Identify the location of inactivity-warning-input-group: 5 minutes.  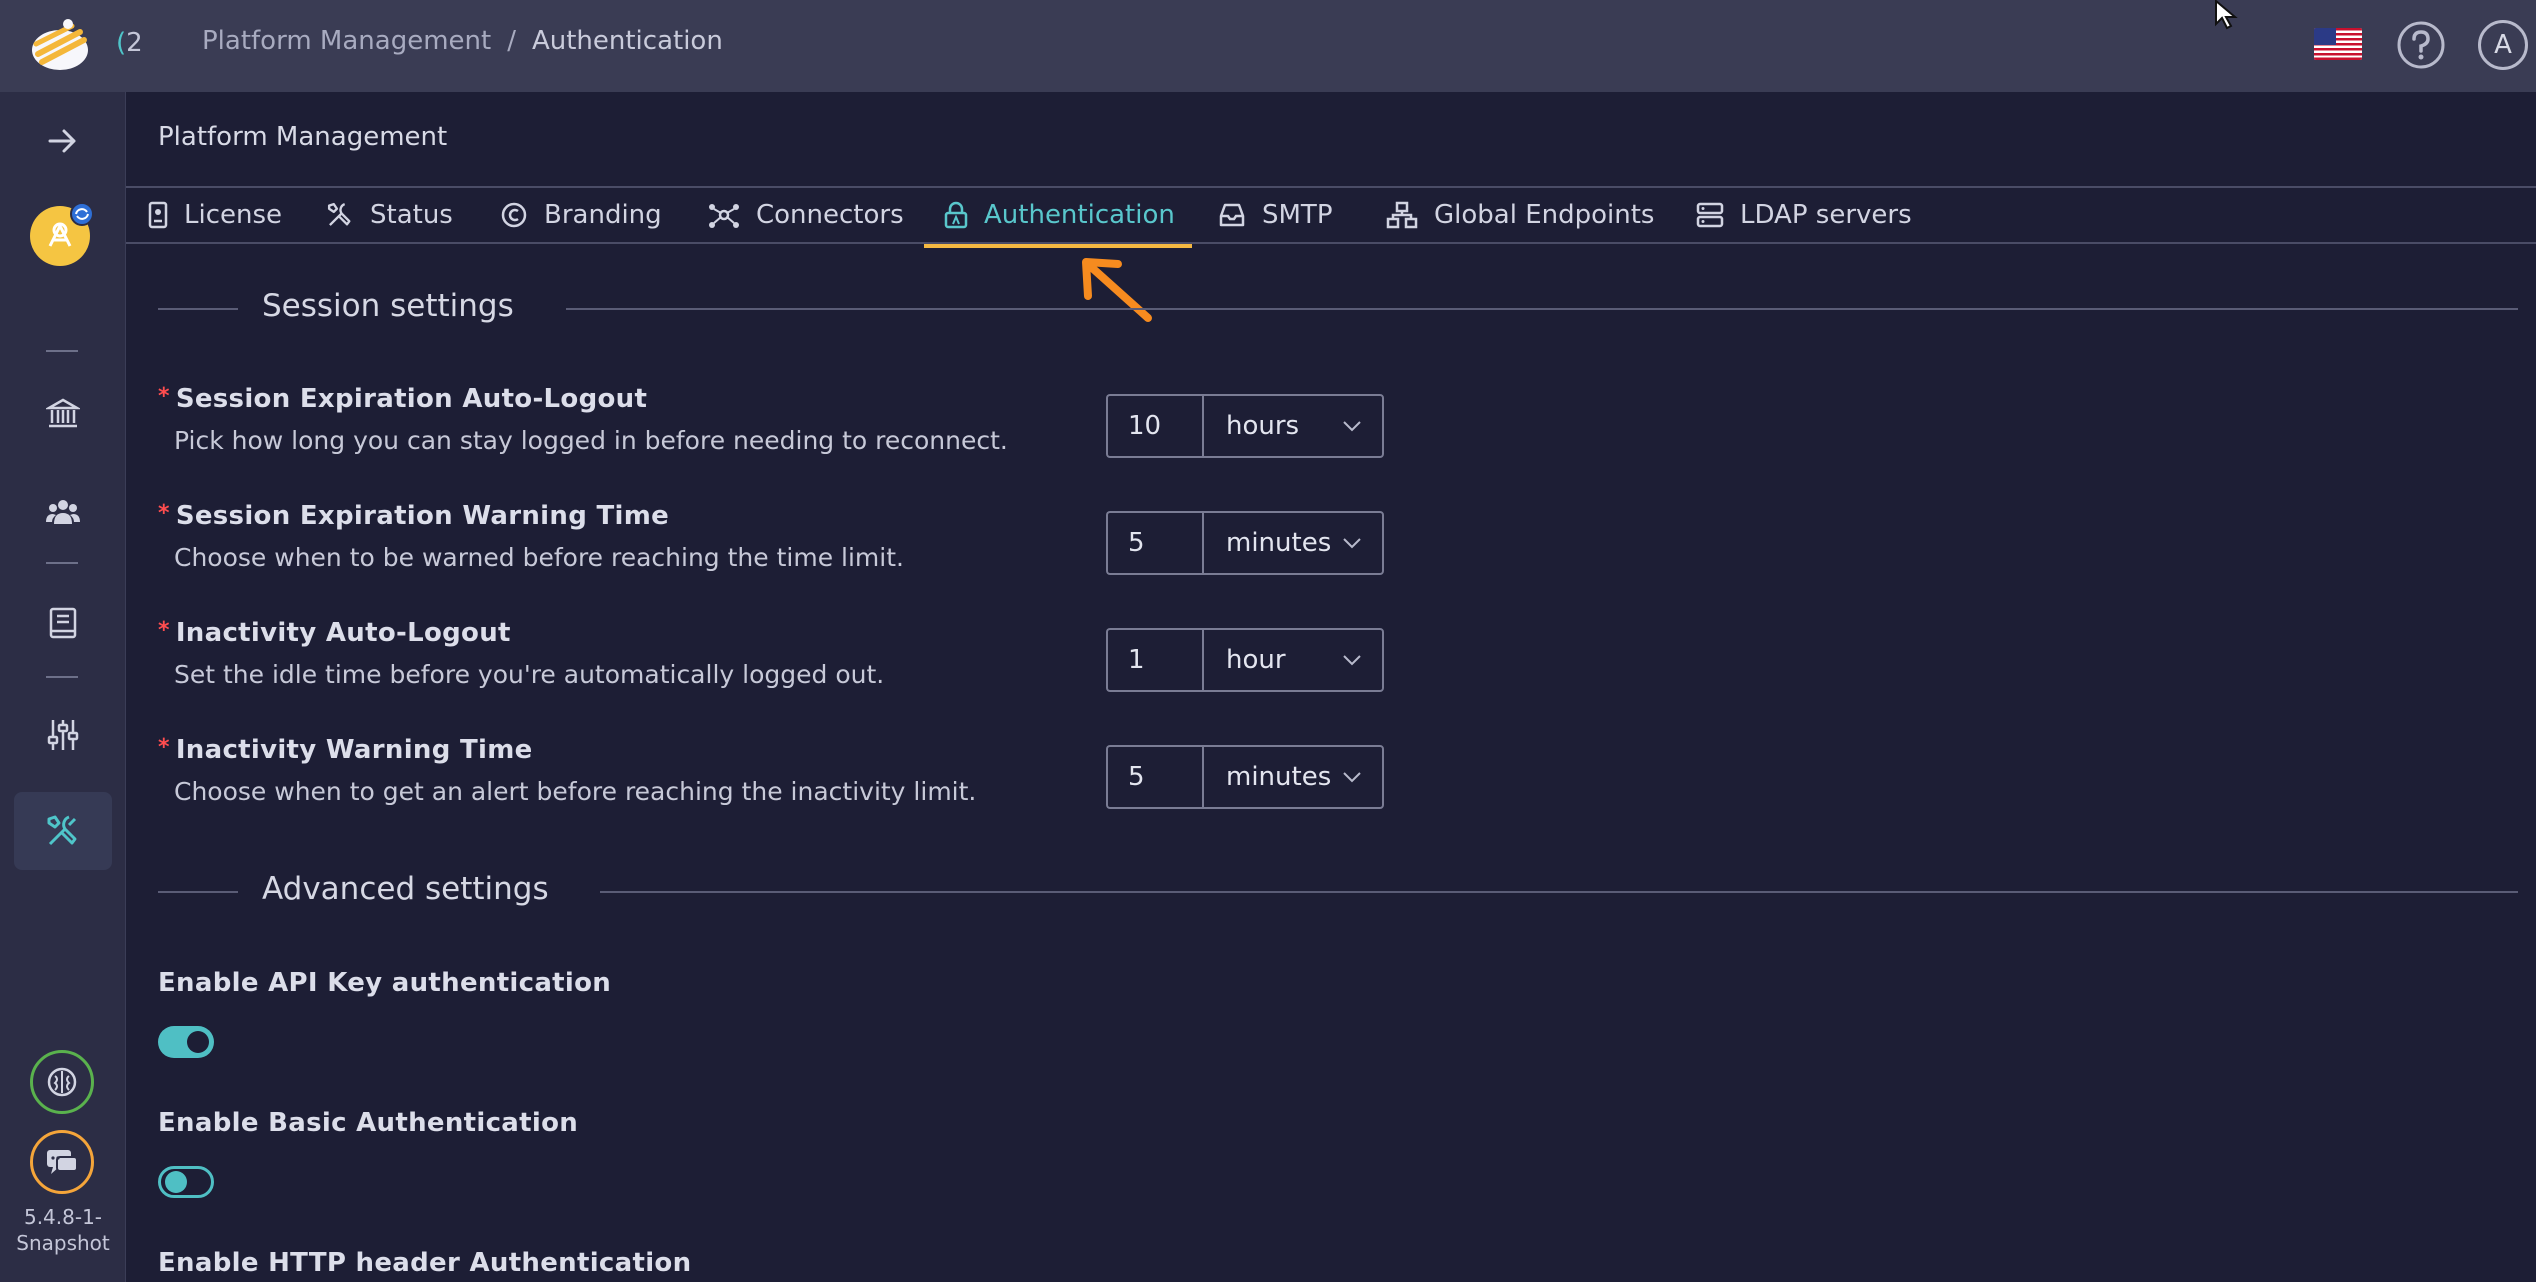
(1246, 777).